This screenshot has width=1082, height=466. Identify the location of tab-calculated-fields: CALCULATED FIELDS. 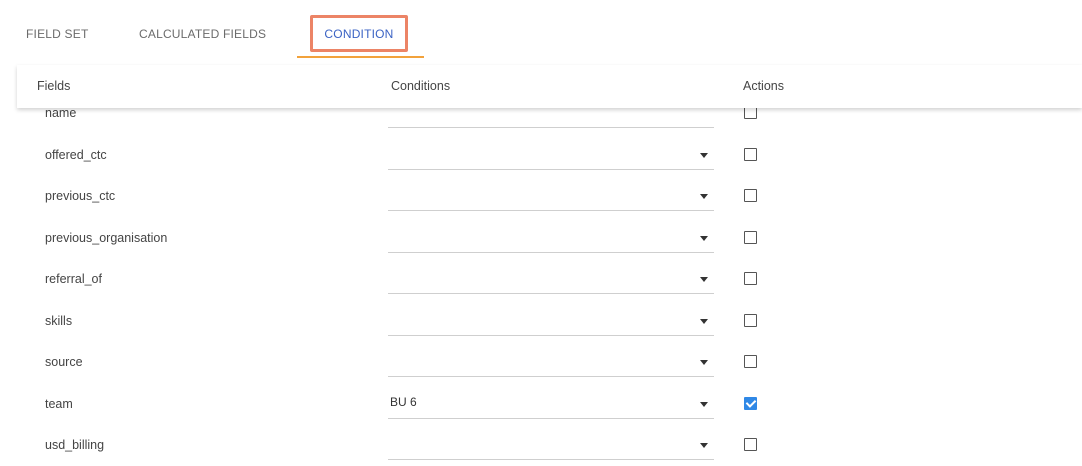
(202, 34).